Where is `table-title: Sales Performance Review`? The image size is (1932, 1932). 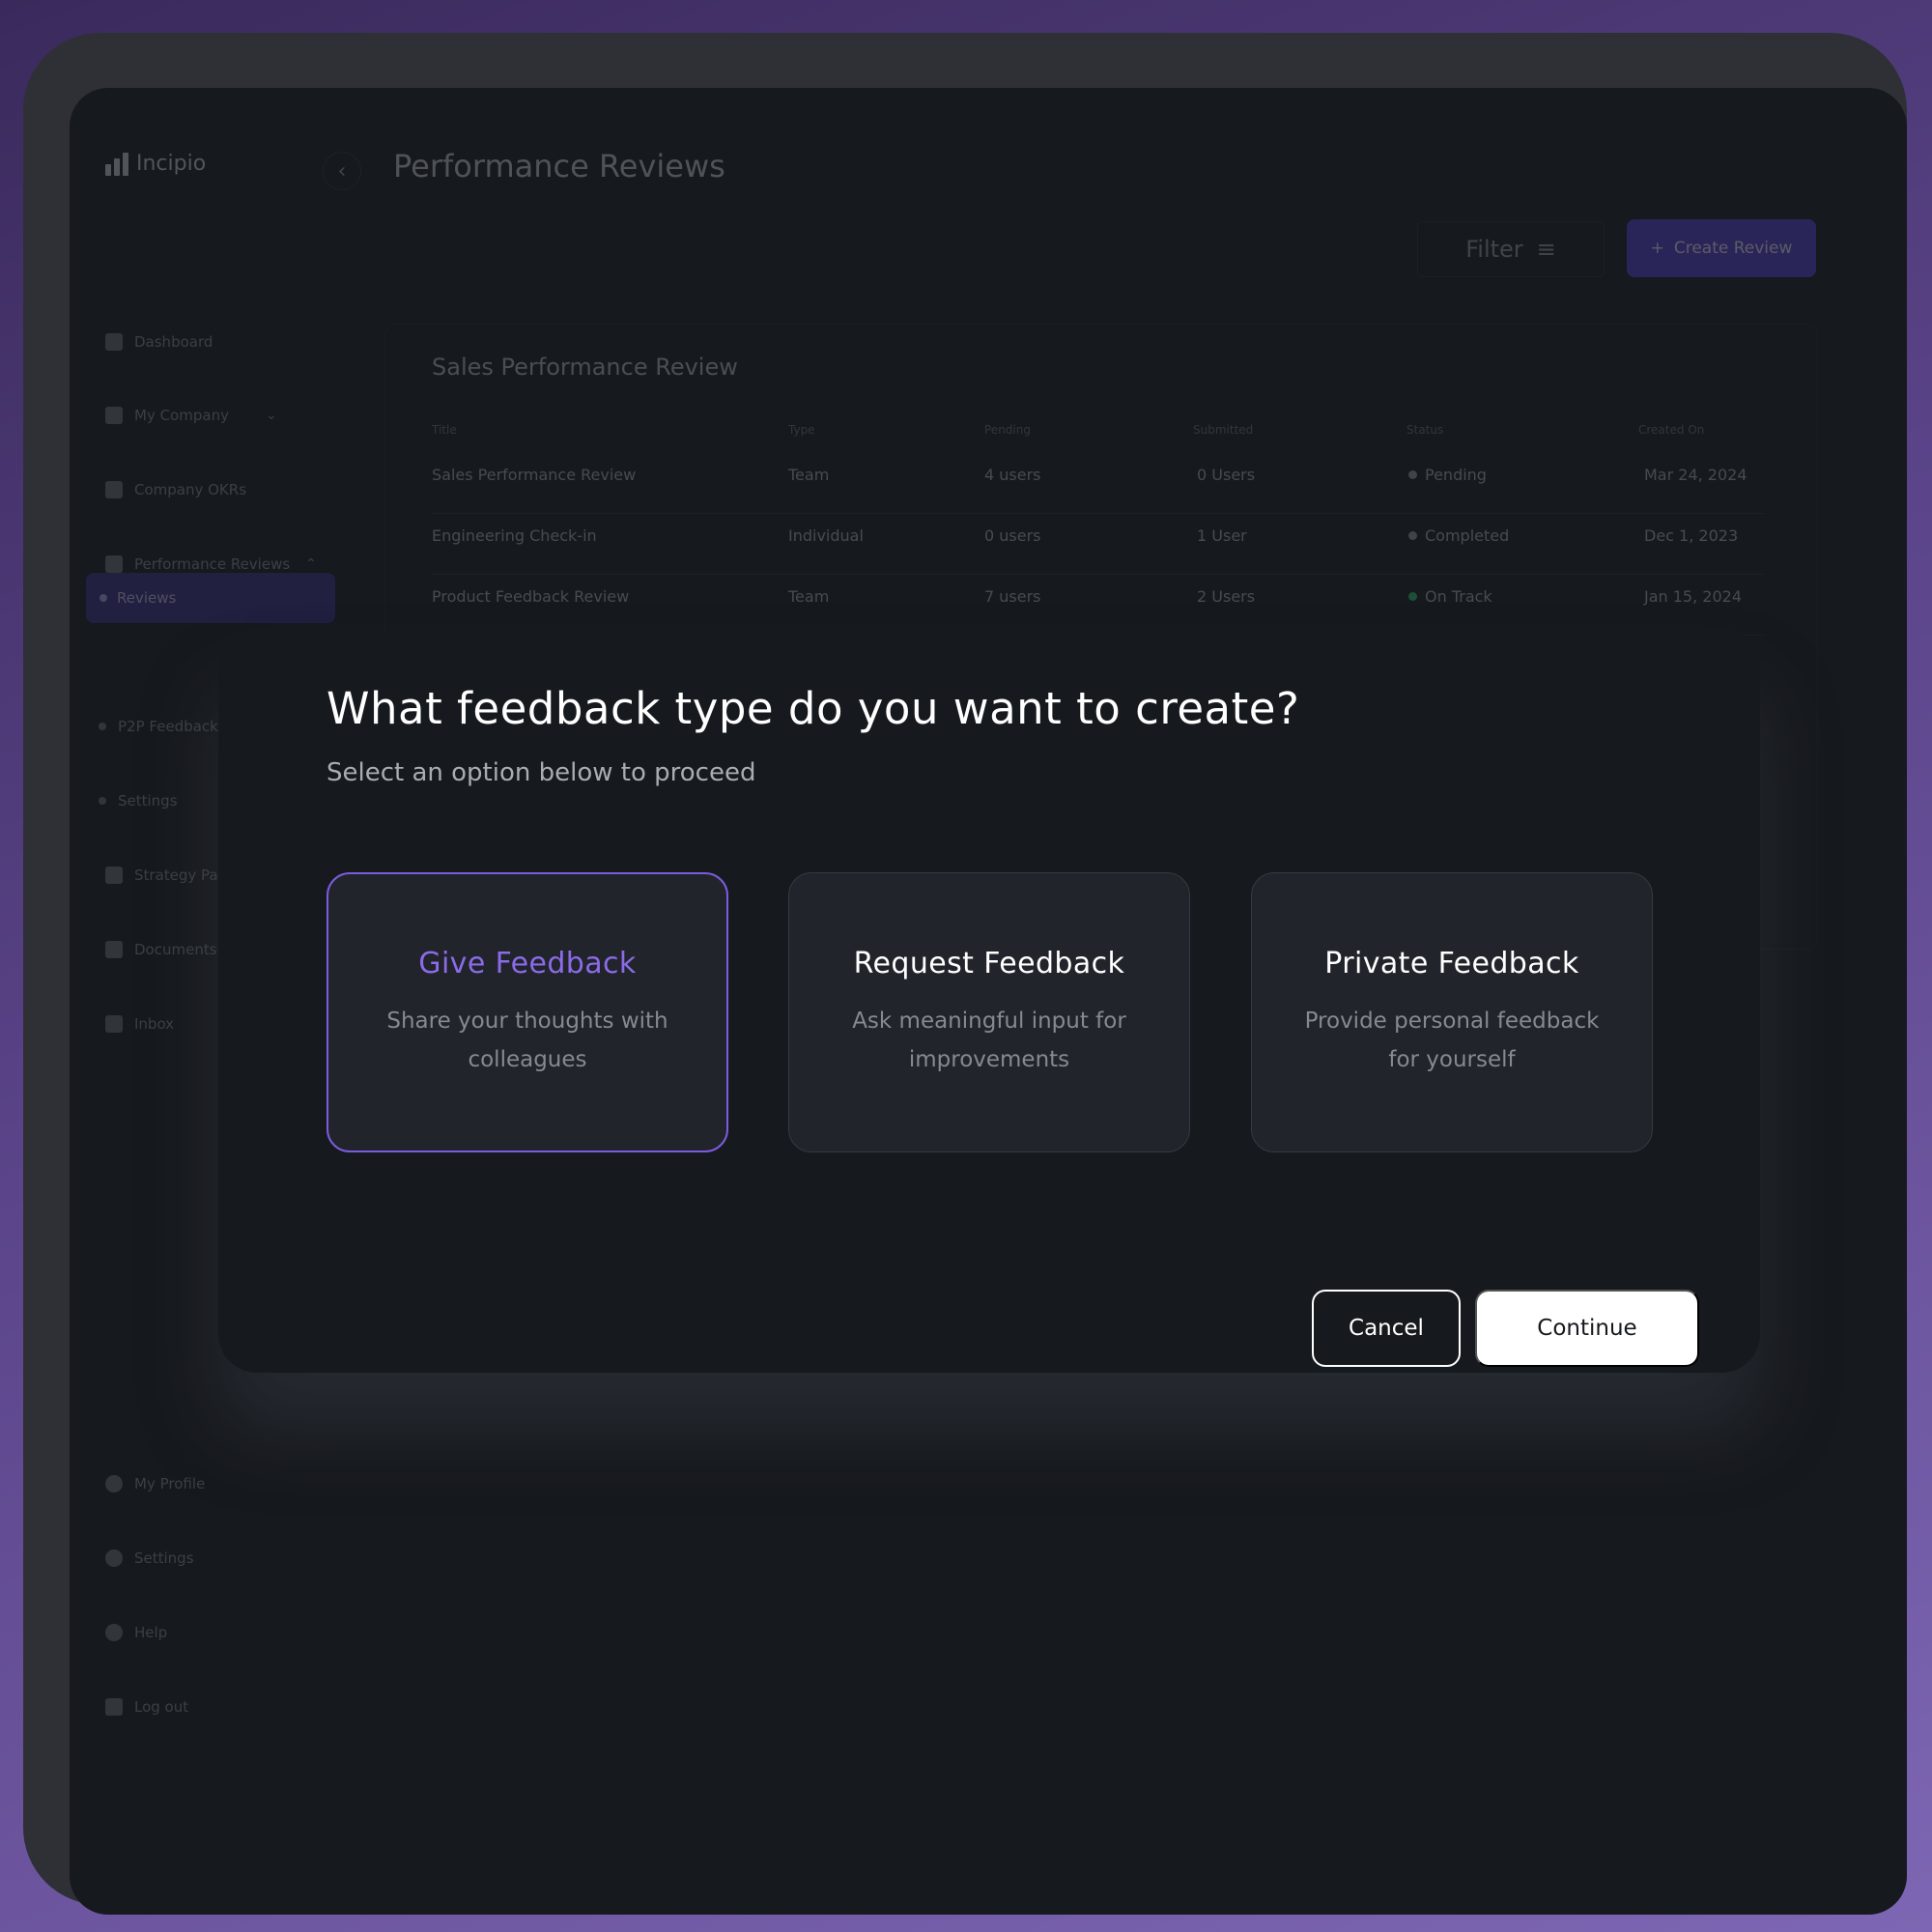 table-title: Sales Performance Review is located at coordinates (585, 367).